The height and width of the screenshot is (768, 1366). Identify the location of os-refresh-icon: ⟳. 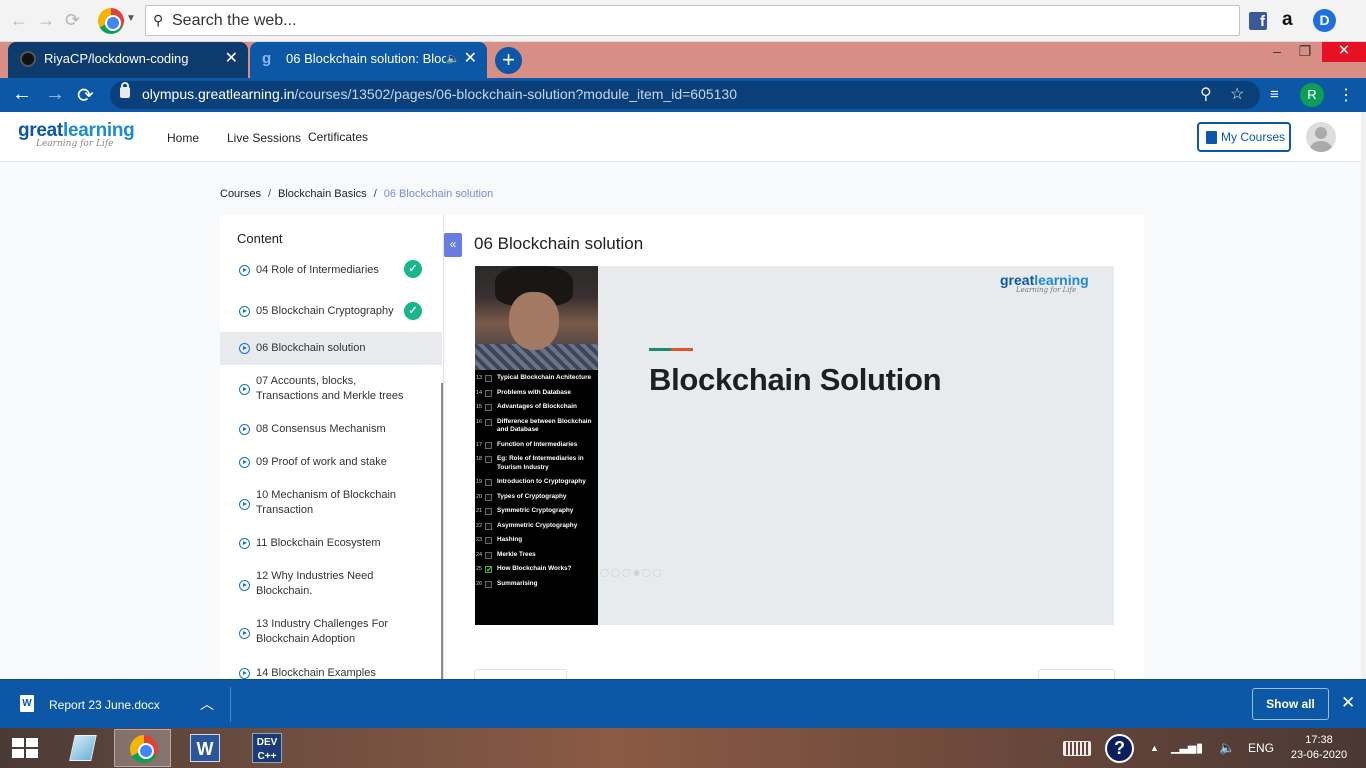
(72, 20).